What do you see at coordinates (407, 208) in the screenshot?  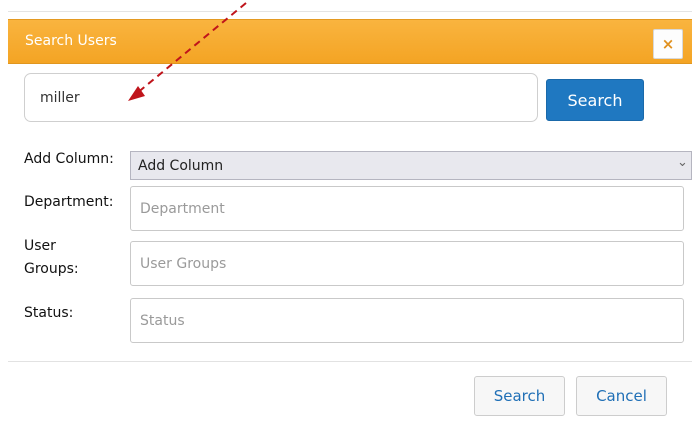 I see `department-field` at bounding box center [407, 208].